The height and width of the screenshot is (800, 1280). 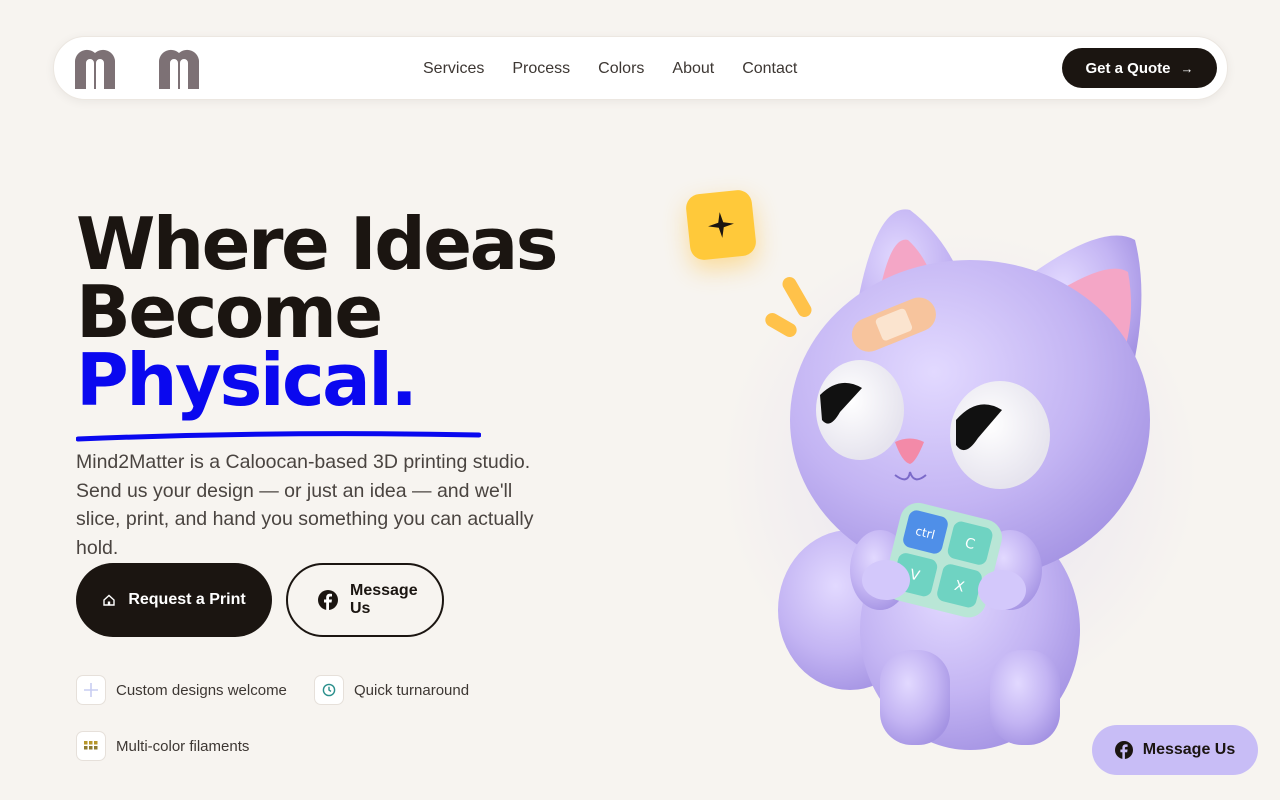 I want to click on sparkle-icon, so click(x=721, y=225).